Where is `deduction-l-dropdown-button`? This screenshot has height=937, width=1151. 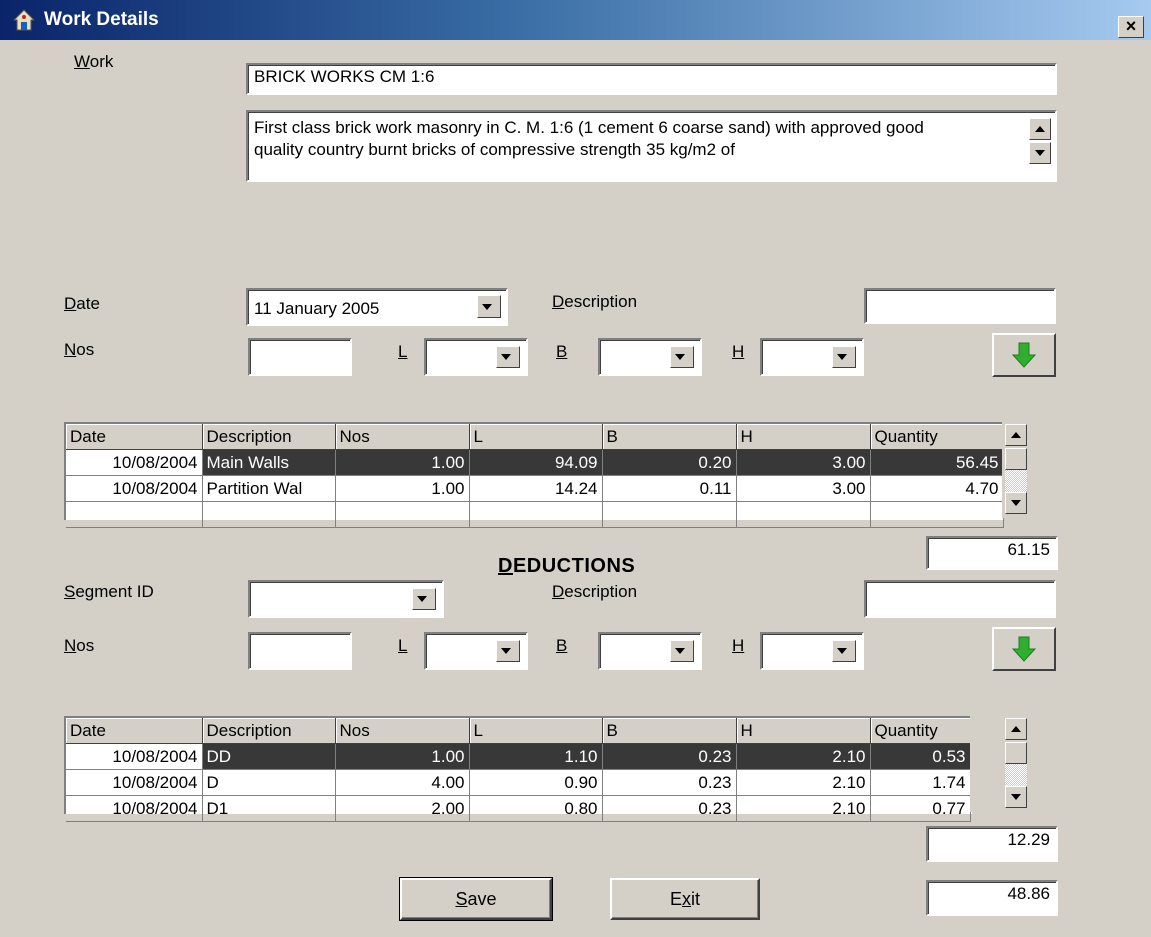 deduction-l-dropdown-button is located at coordinates (508, 651).